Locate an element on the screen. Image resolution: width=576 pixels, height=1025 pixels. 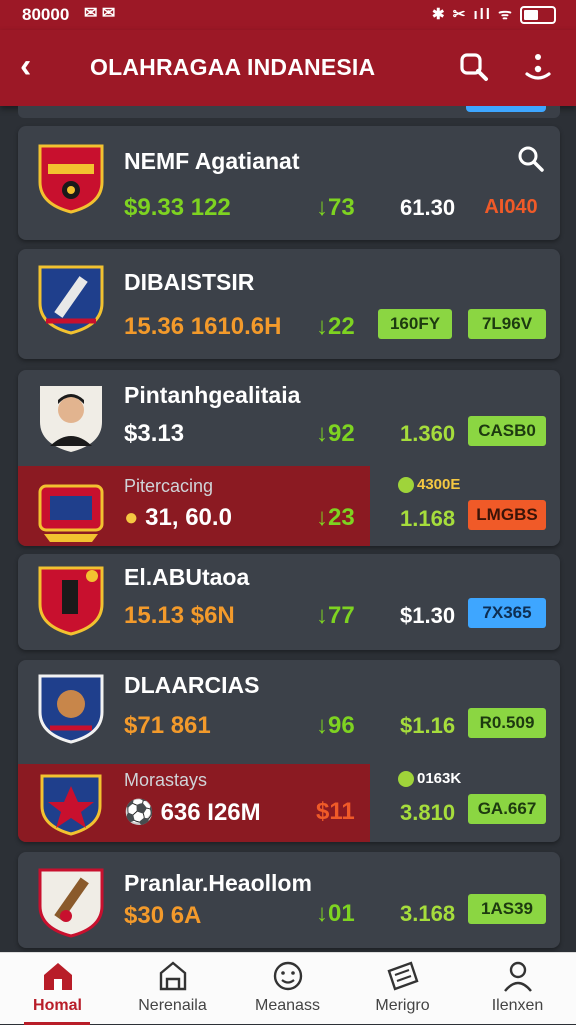
status-time: 80000 is located at coordinates (46, 14).